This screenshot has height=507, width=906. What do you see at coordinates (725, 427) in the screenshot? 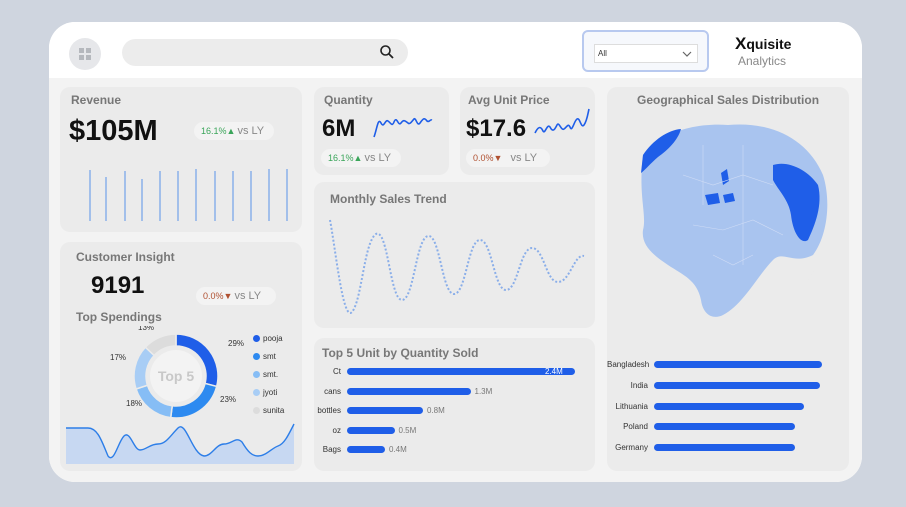
I see `geo-bar-poland` at bounding box center [725, 427].